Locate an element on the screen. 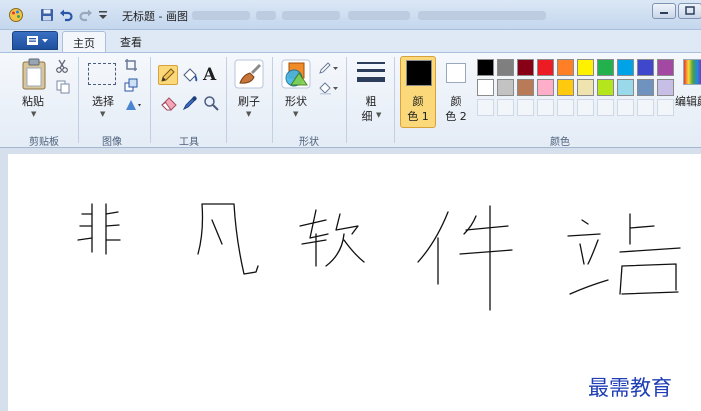 The height and width of the screenshot is (411, 701). brushes-chevron-icon: ▼ is located at coordinates (248, 114).